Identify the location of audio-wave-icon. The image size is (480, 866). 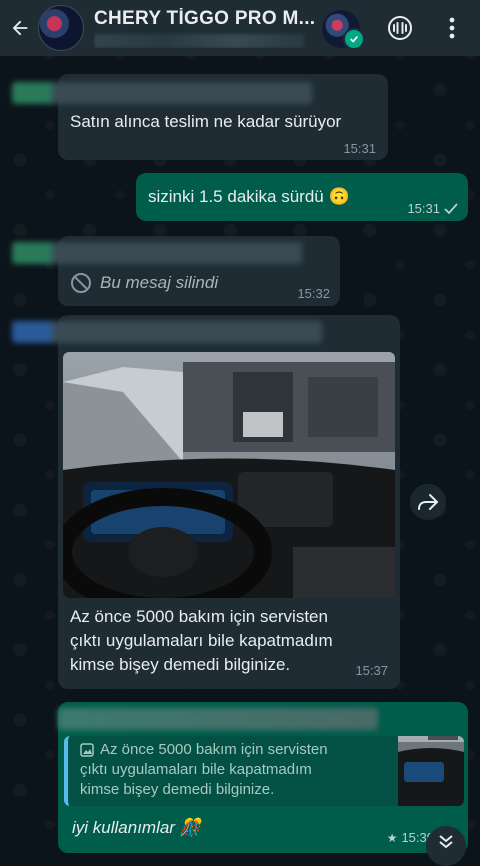
(400, 28).